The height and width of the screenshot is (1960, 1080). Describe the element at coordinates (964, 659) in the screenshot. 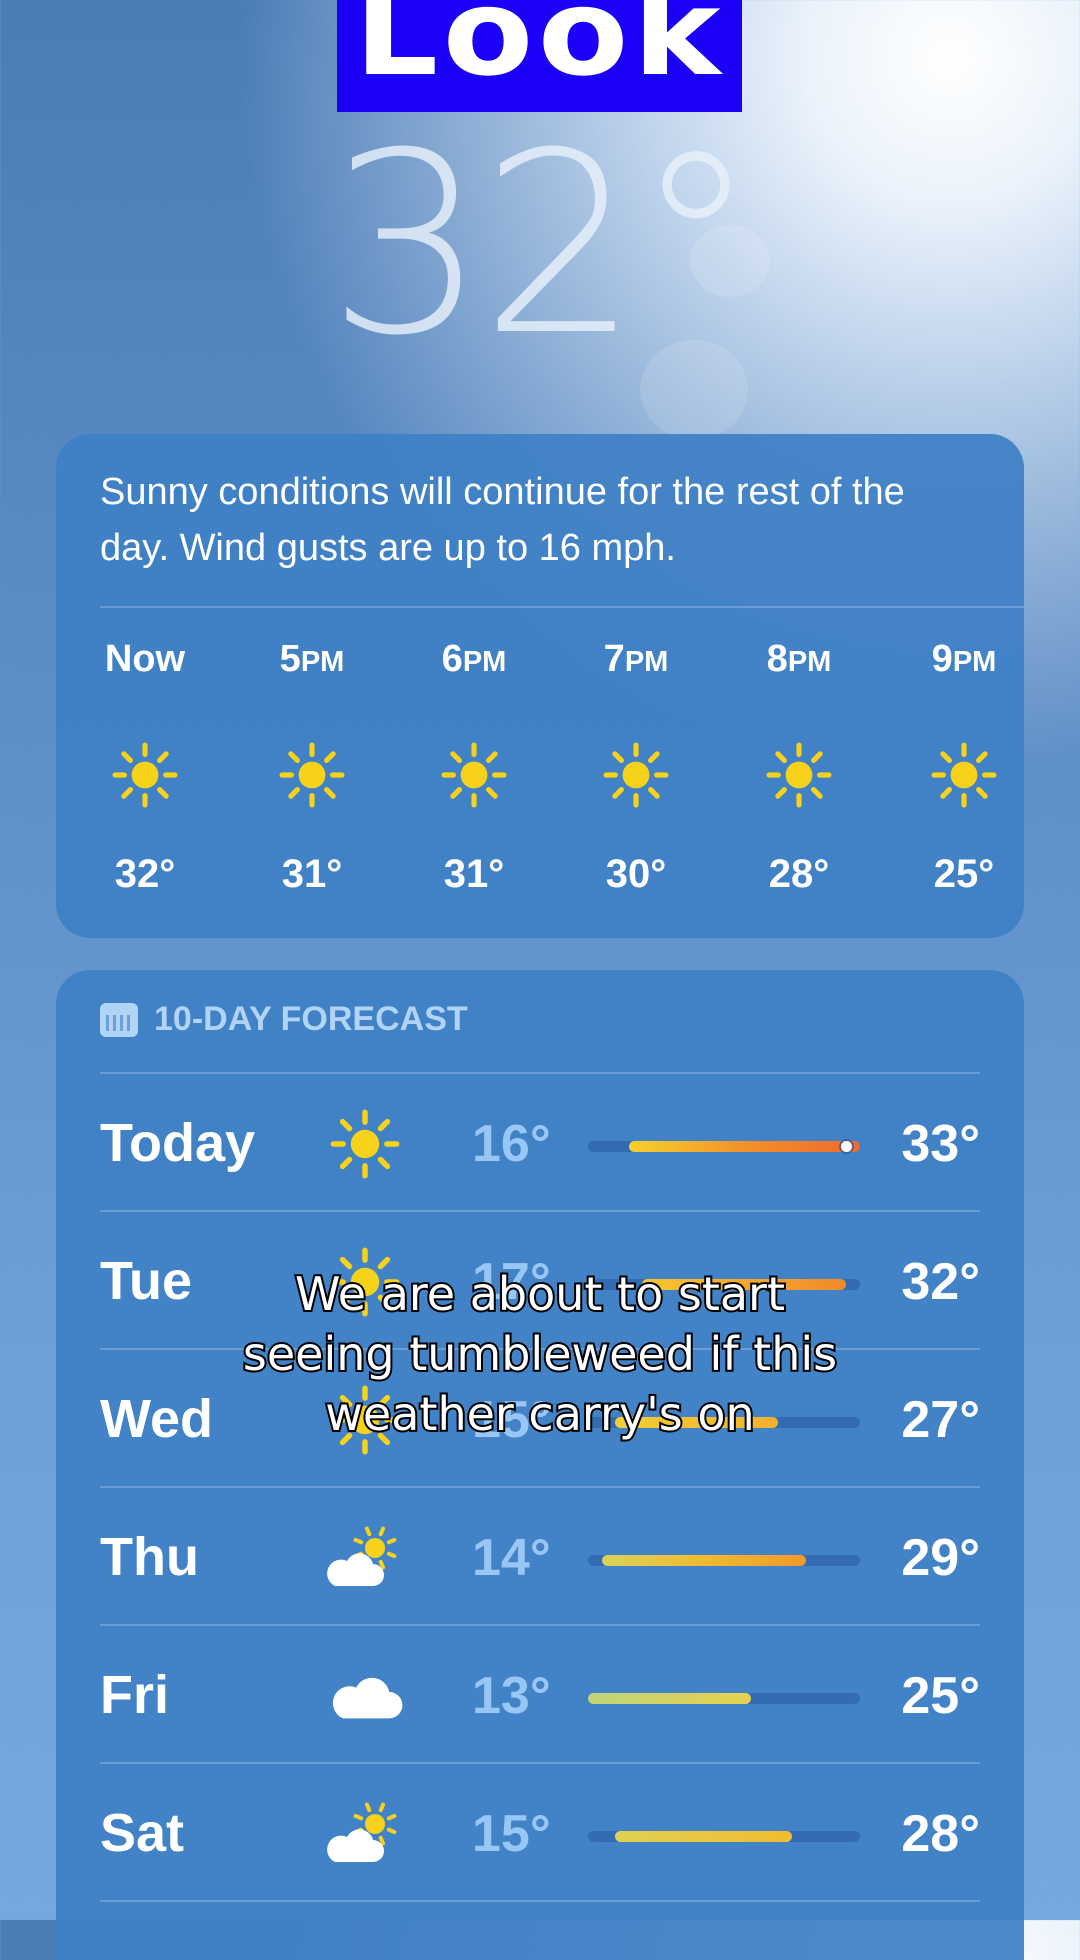

I see `hour-label: 9PM` at that location.